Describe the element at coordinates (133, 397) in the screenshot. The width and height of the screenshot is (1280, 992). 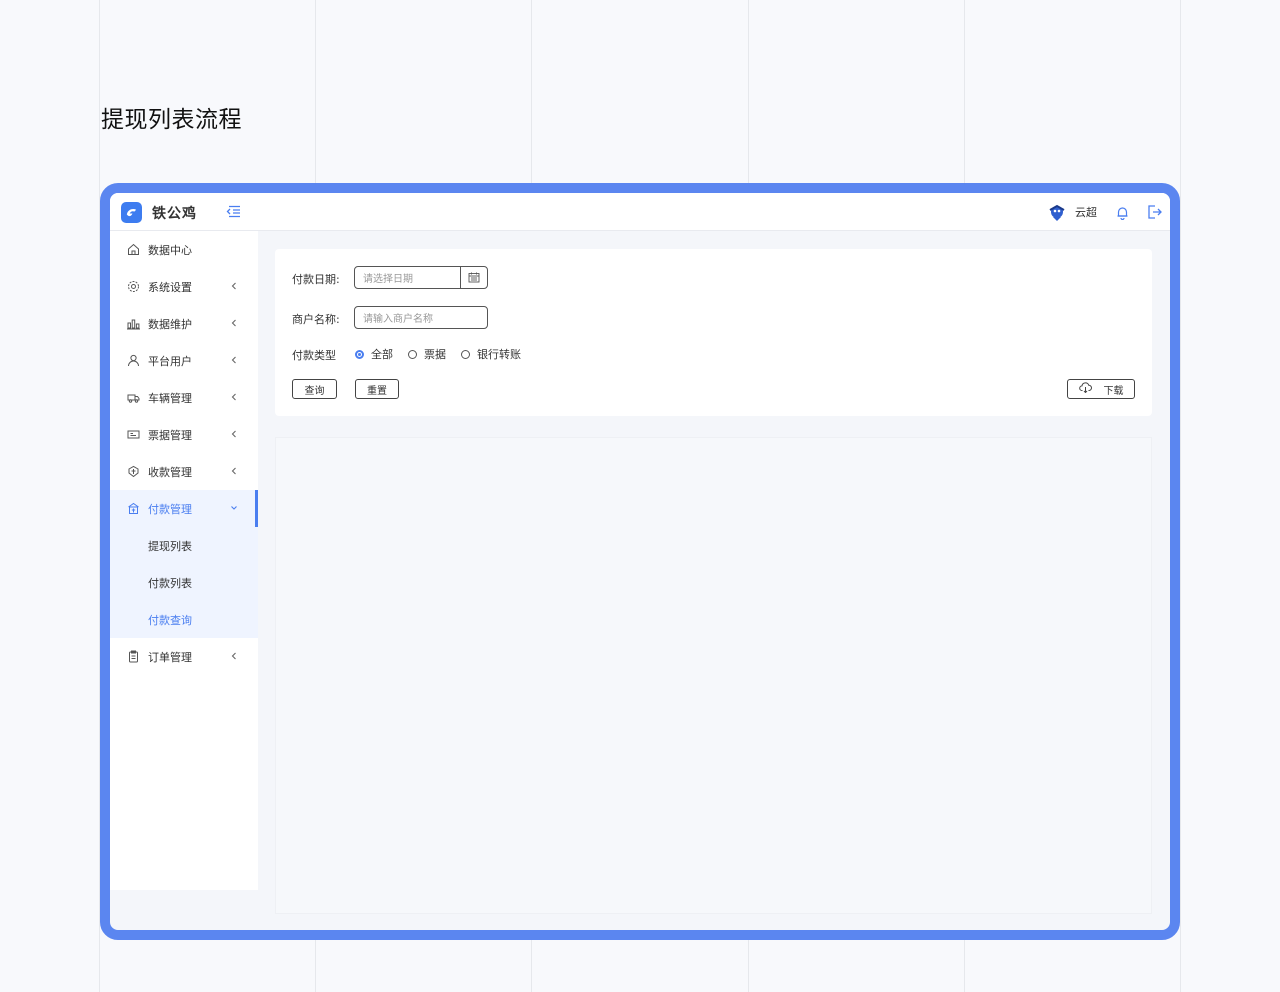
I see `truck-icon` at that location.